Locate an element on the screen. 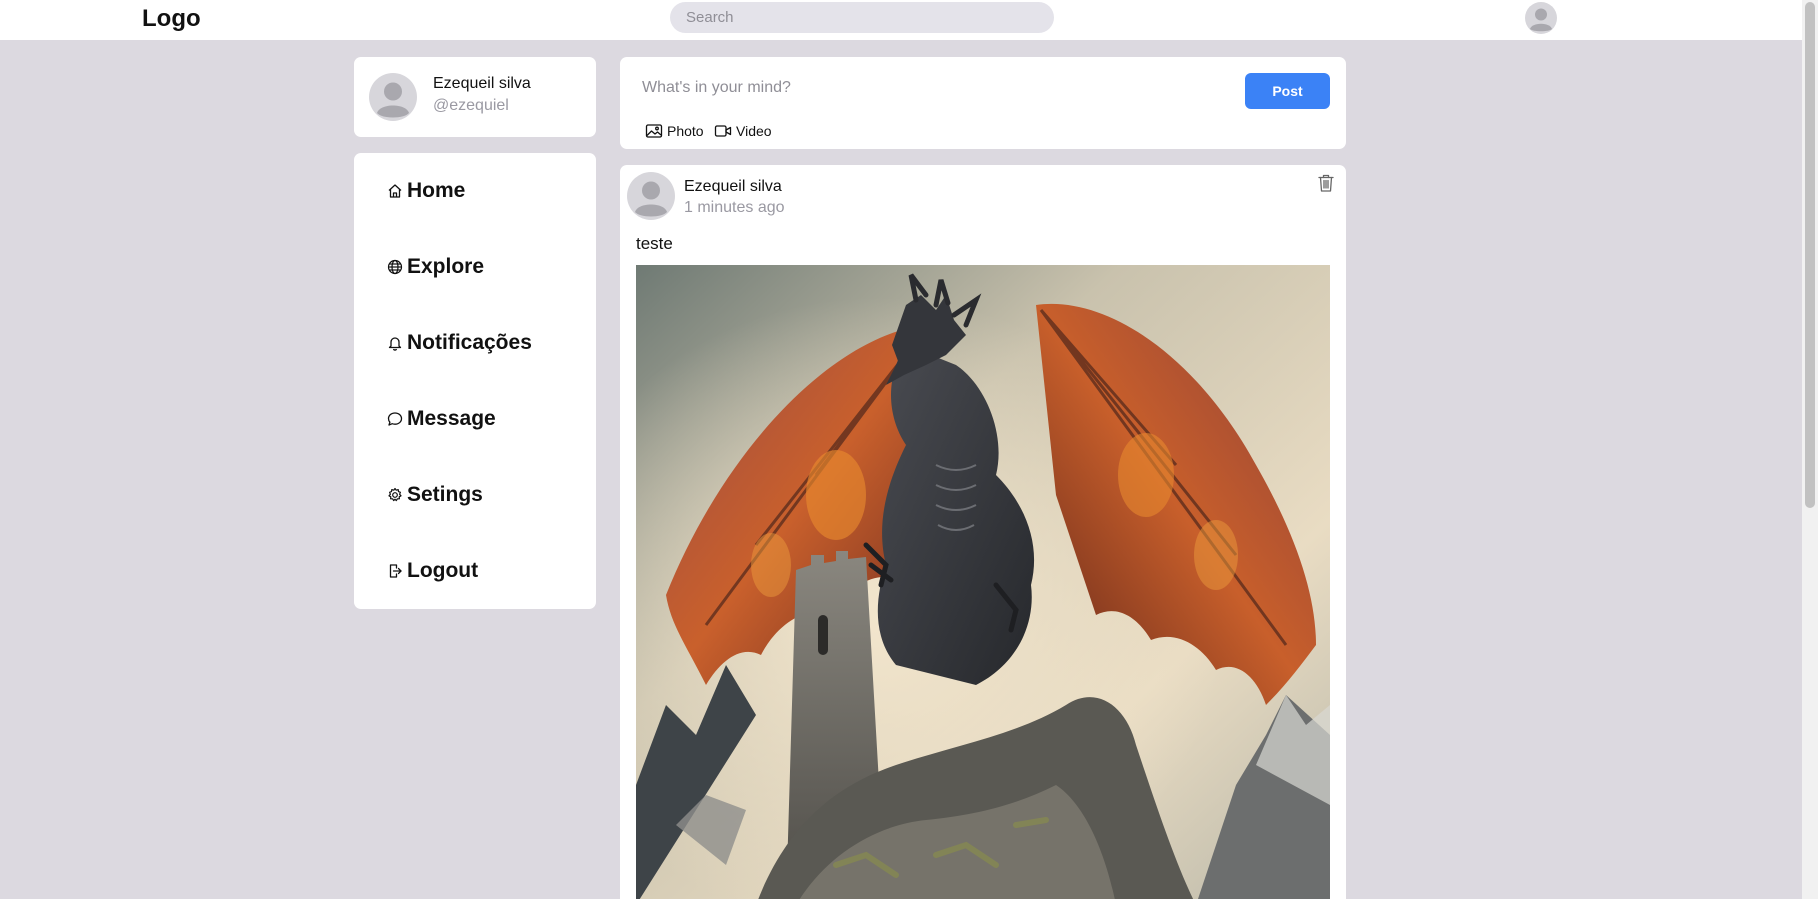 The height and width of the screenshot is (899, 1818). globe-icon is located at coordinates (395, 267).